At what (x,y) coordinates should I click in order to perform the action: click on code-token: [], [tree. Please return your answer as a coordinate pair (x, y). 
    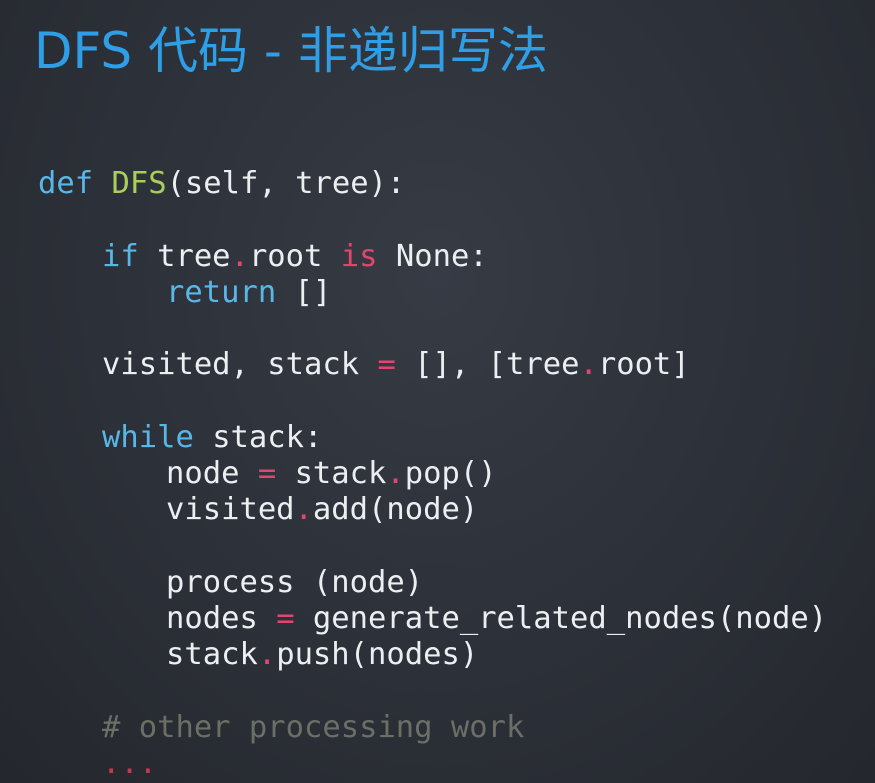
    Looking at the image, I should click on (487, 364).